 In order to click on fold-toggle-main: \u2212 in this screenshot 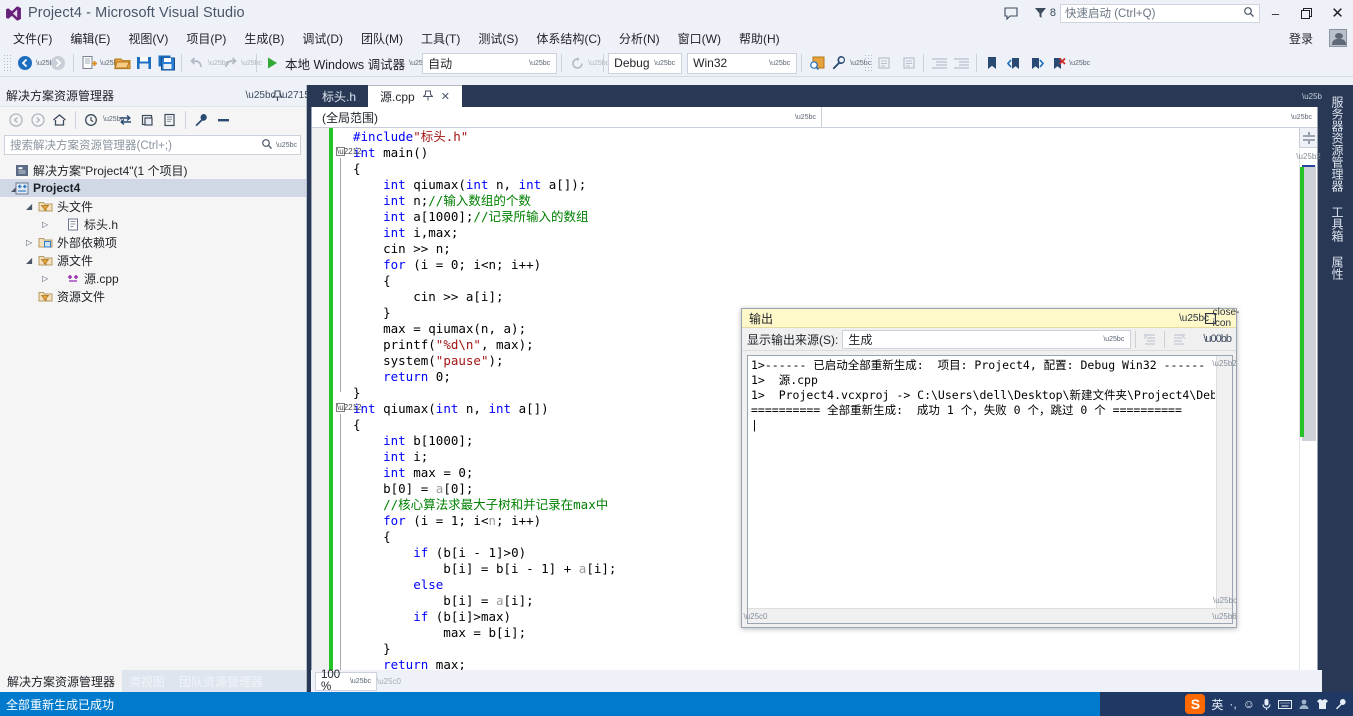, I will do `click(348, 151)`.